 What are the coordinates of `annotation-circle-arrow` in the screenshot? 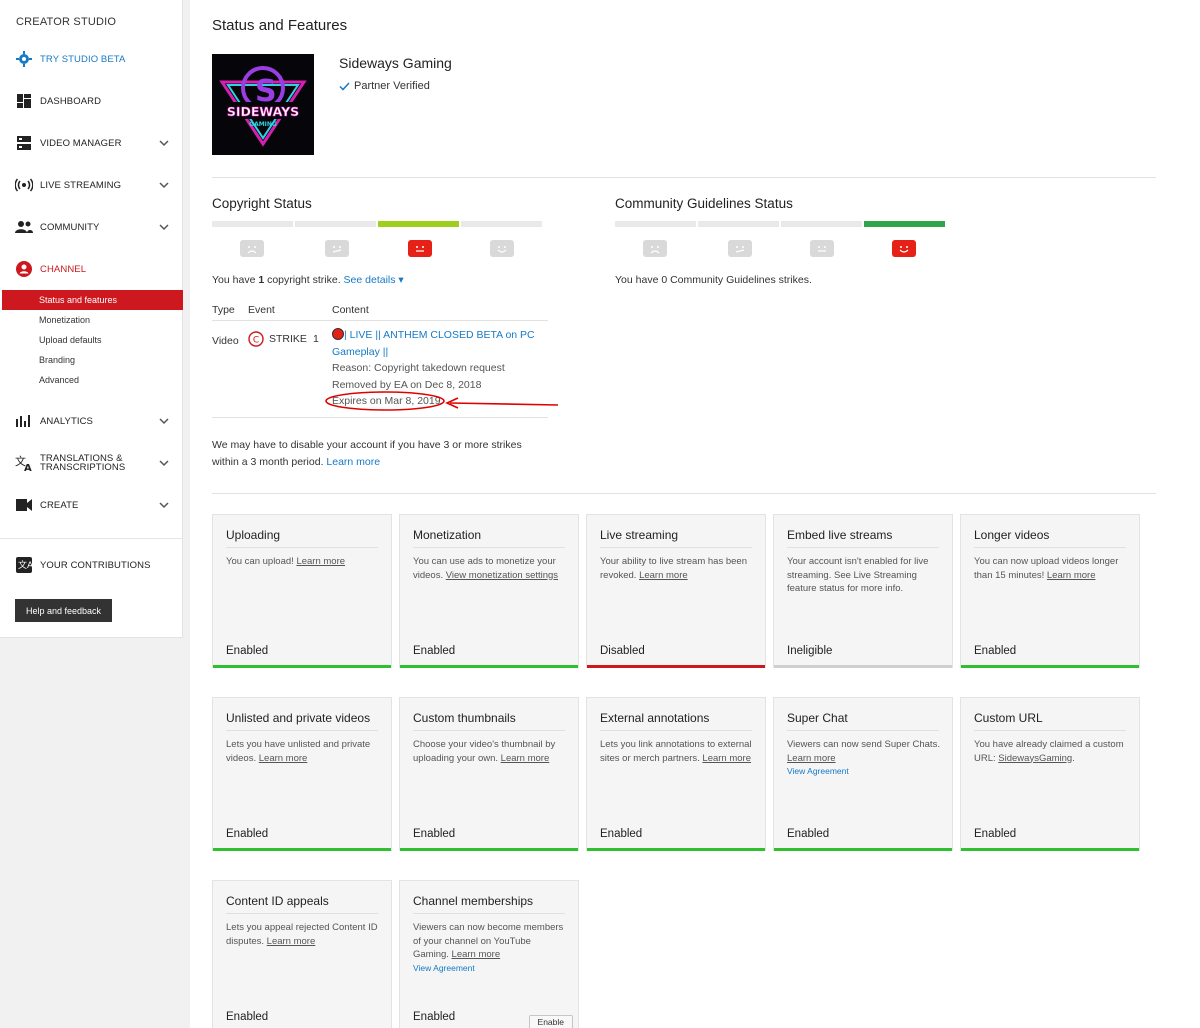 It's located at (442, 401).